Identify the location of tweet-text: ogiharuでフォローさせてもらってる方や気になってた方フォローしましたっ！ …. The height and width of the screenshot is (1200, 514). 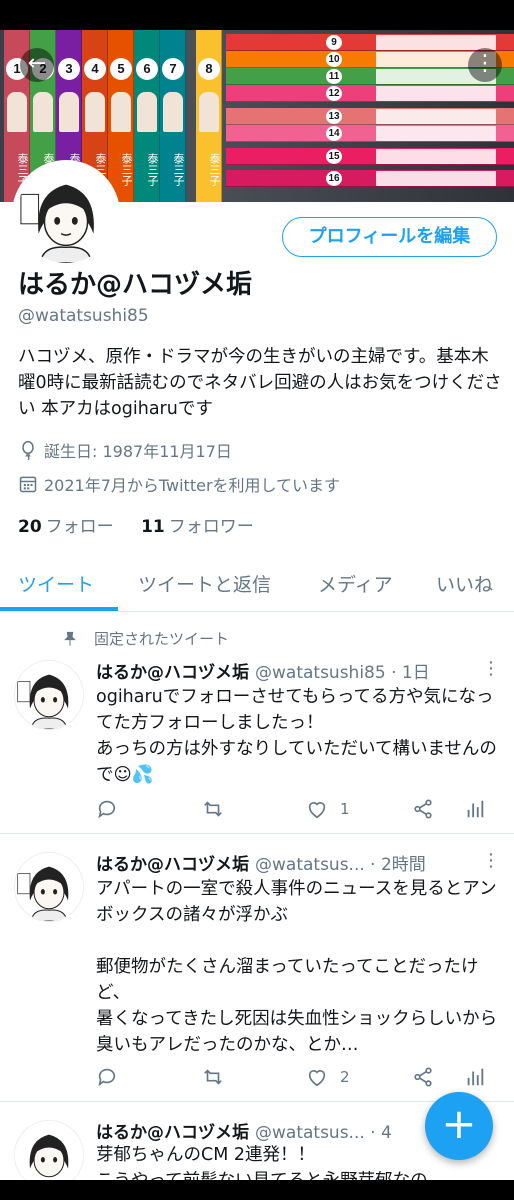
(296, 736).